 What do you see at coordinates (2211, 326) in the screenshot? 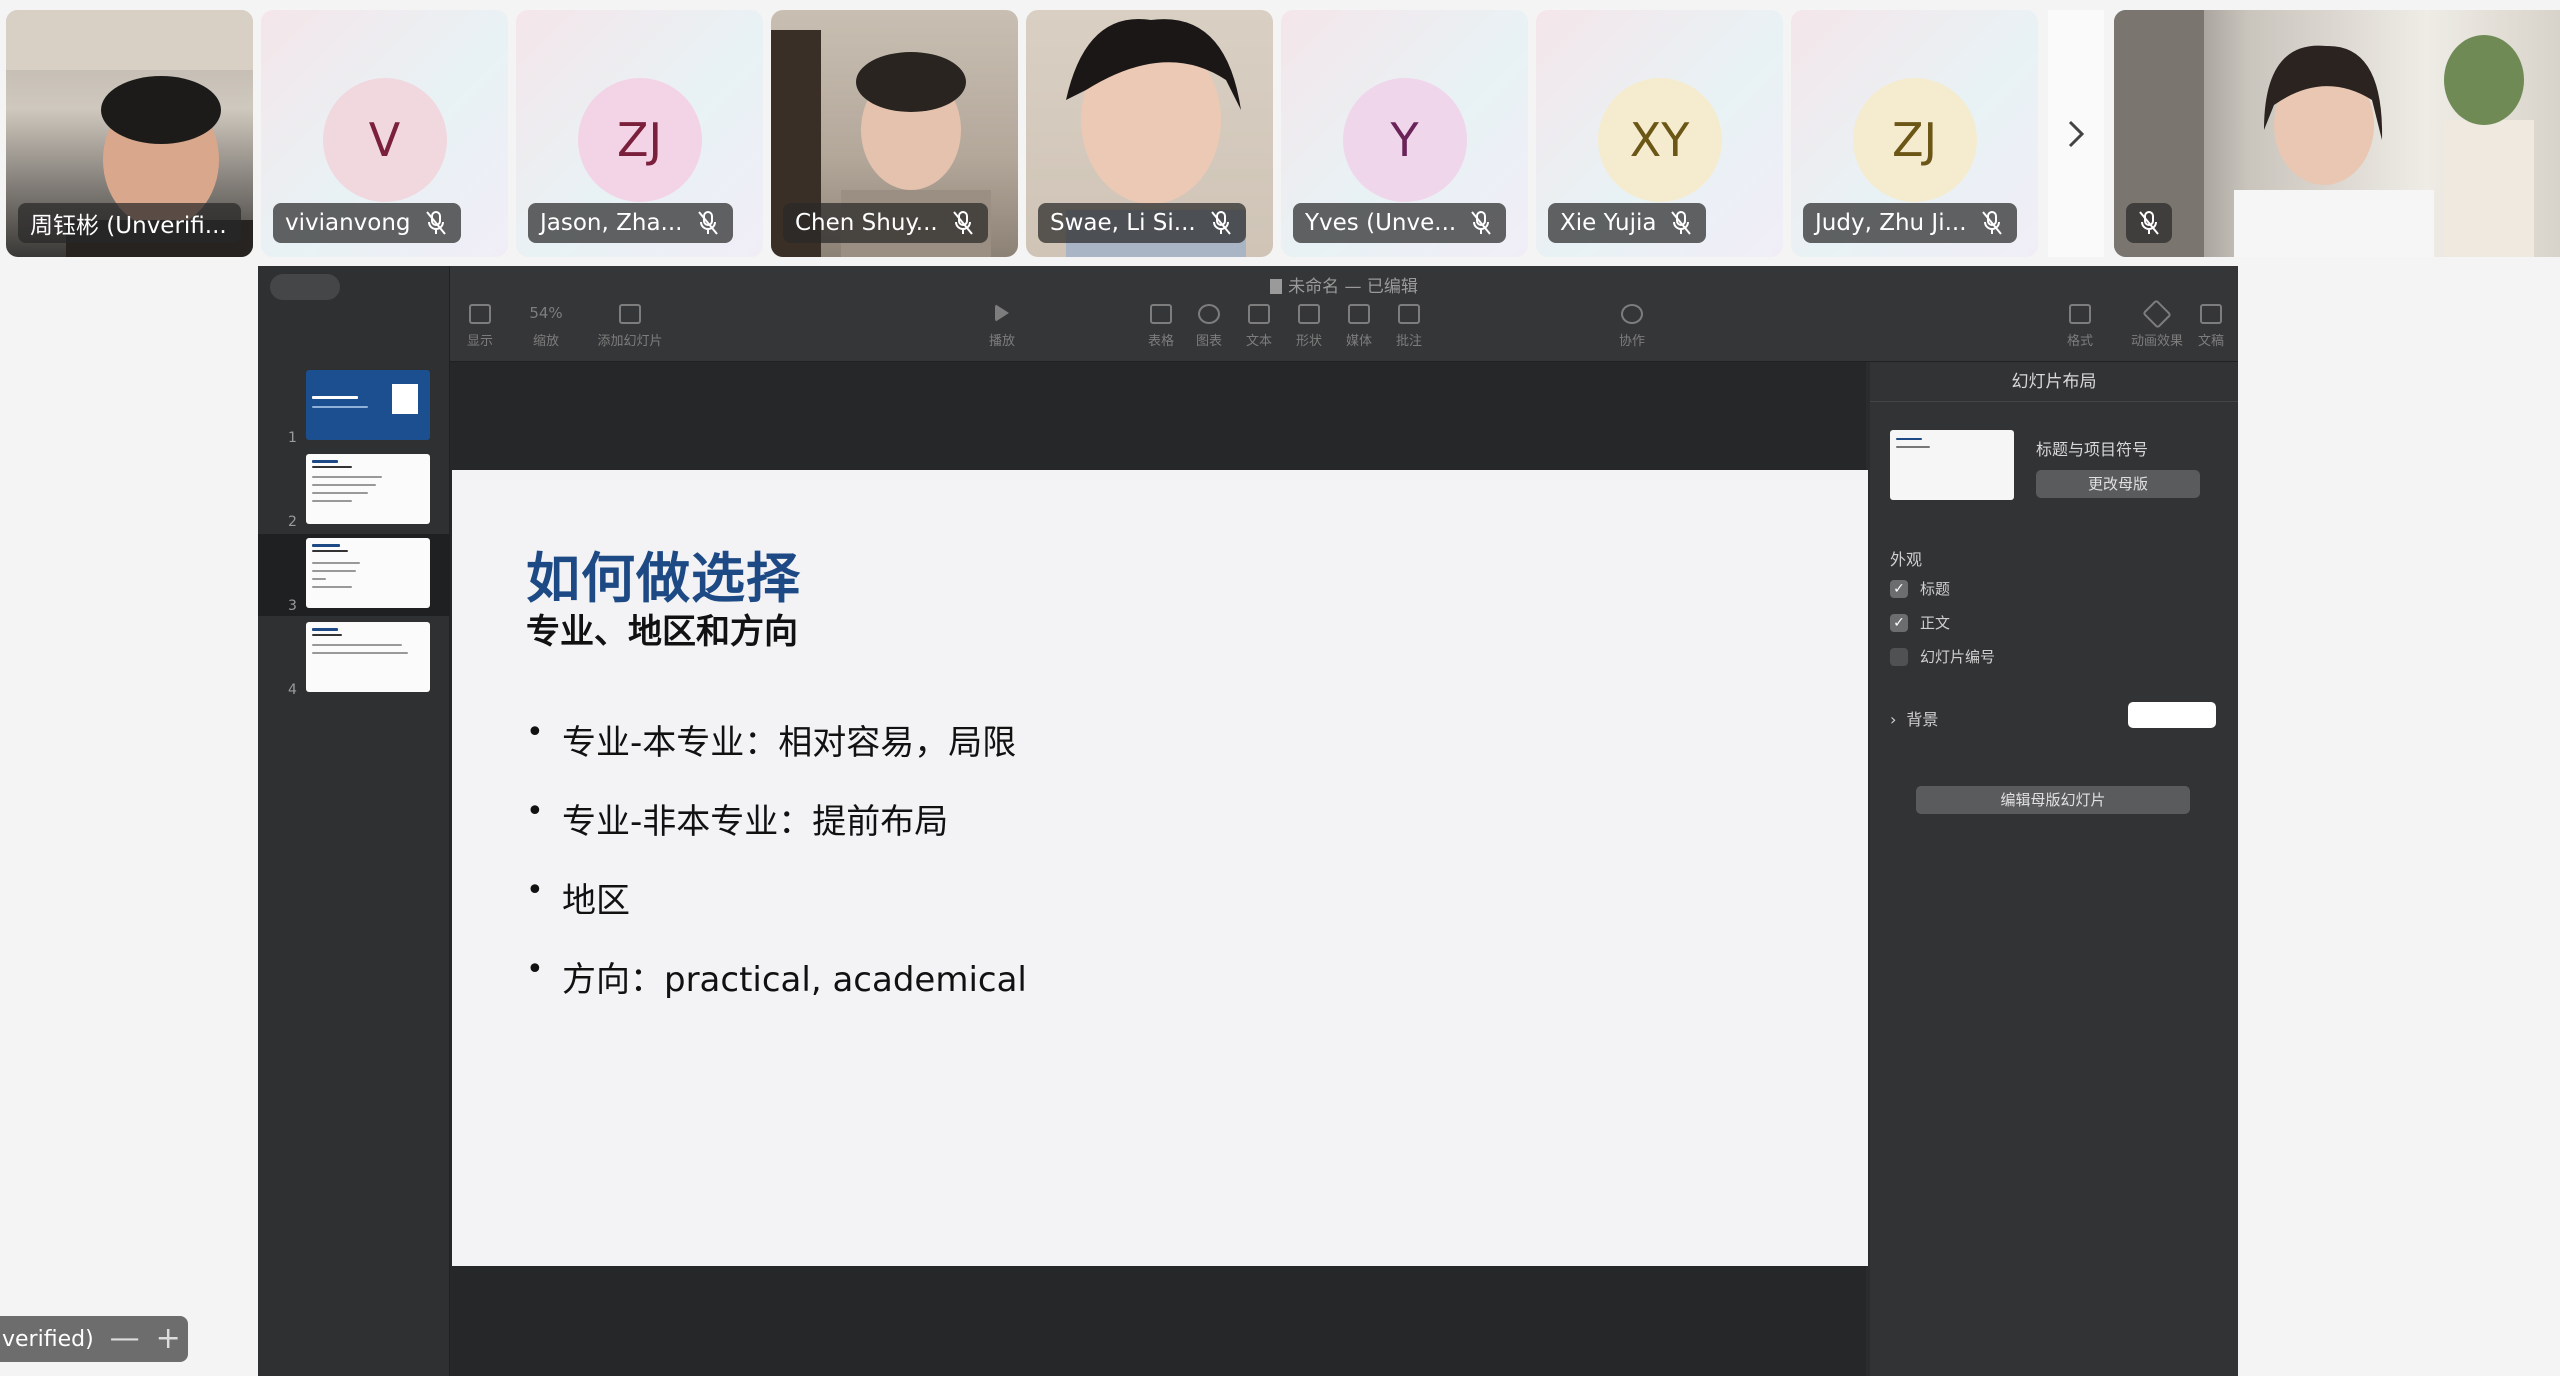
I see `document-button: 文稿` at bounding box center [2211, 326].